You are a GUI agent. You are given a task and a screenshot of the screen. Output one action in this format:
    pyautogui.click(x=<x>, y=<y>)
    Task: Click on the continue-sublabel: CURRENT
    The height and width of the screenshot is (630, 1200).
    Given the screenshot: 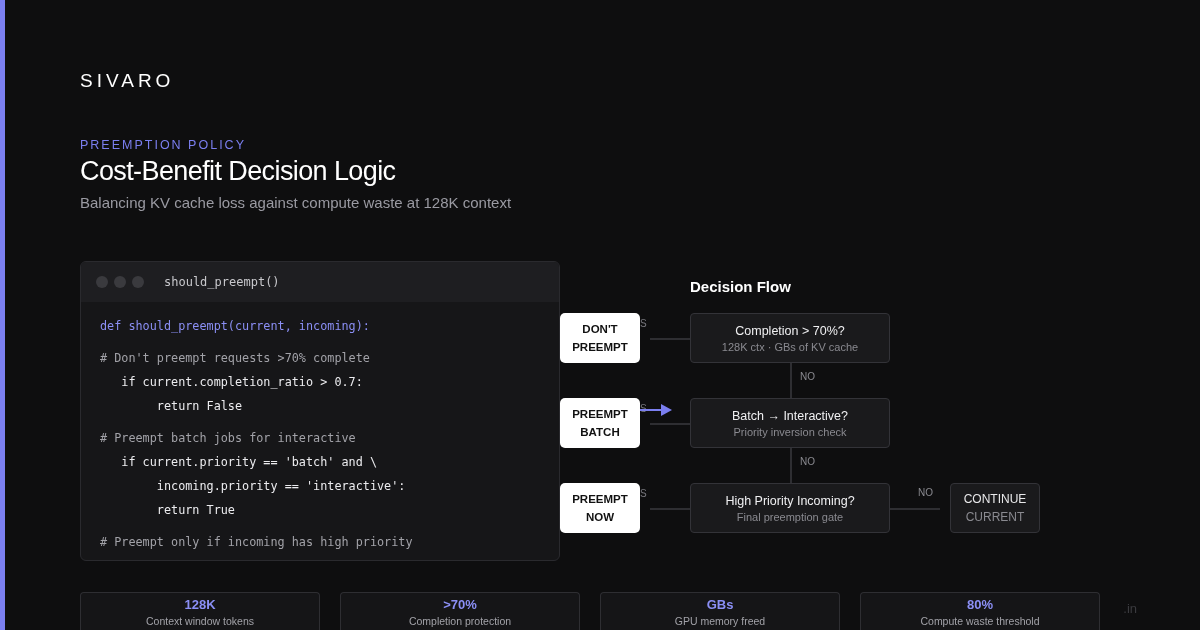 What is the action you would take?
    pyautogui.click(x=995, y=517)
    